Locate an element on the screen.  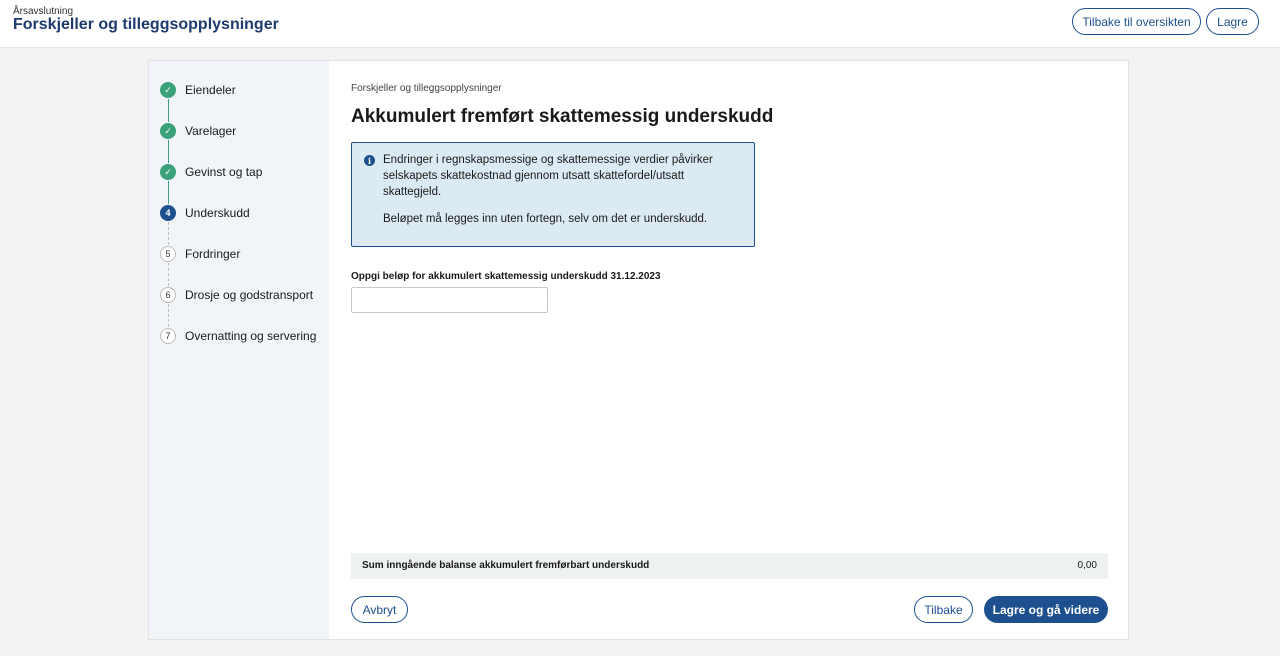
step-drosje-og-godstransport: 6 Drosje og godstransport is located at coordinates (236, 295).